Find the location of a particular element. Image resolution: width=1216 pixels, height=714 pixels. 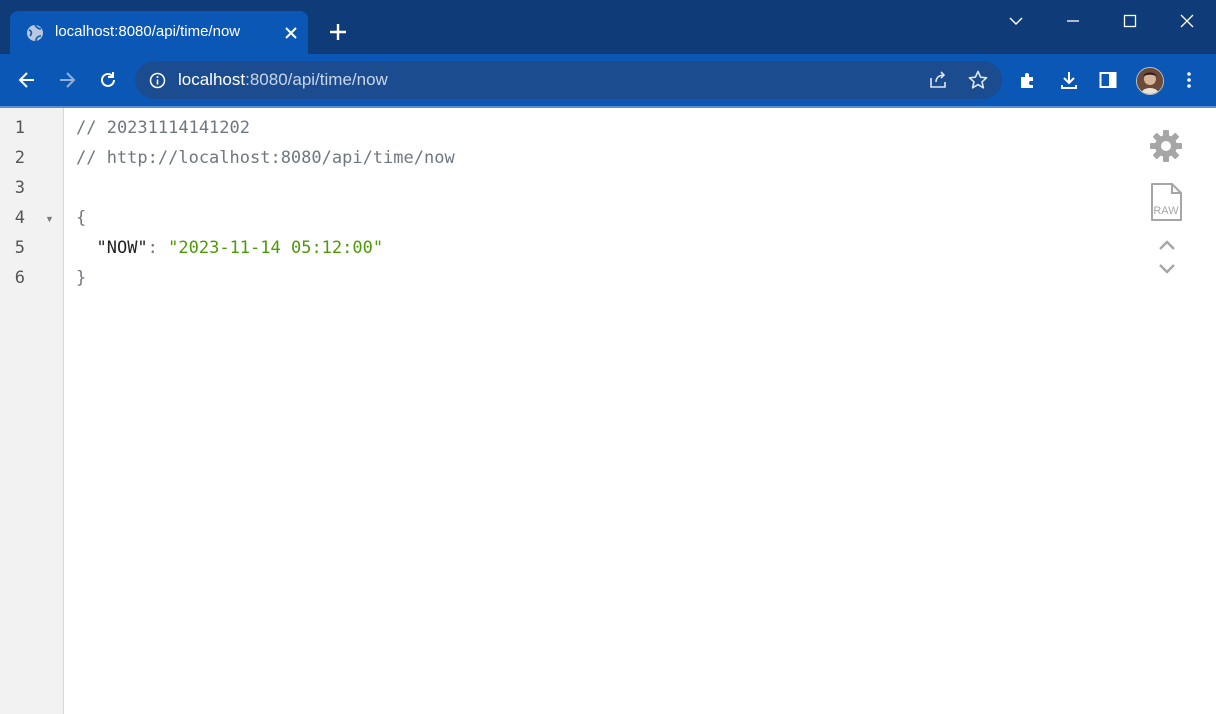

line-number: 3 is located at coordinates (19, 188).